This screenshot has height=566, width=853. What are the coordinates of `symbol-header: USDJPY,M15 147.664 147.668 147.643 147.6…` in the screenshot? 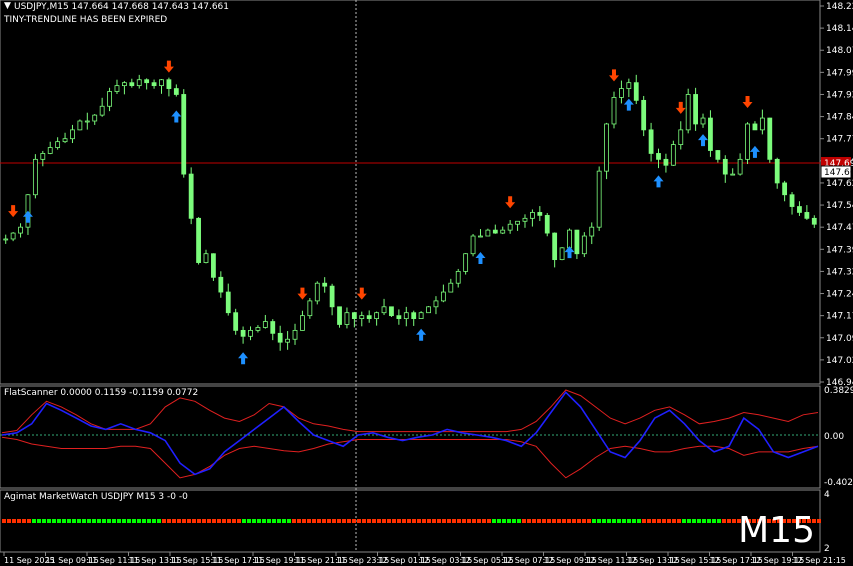 It's located at (121, 7).